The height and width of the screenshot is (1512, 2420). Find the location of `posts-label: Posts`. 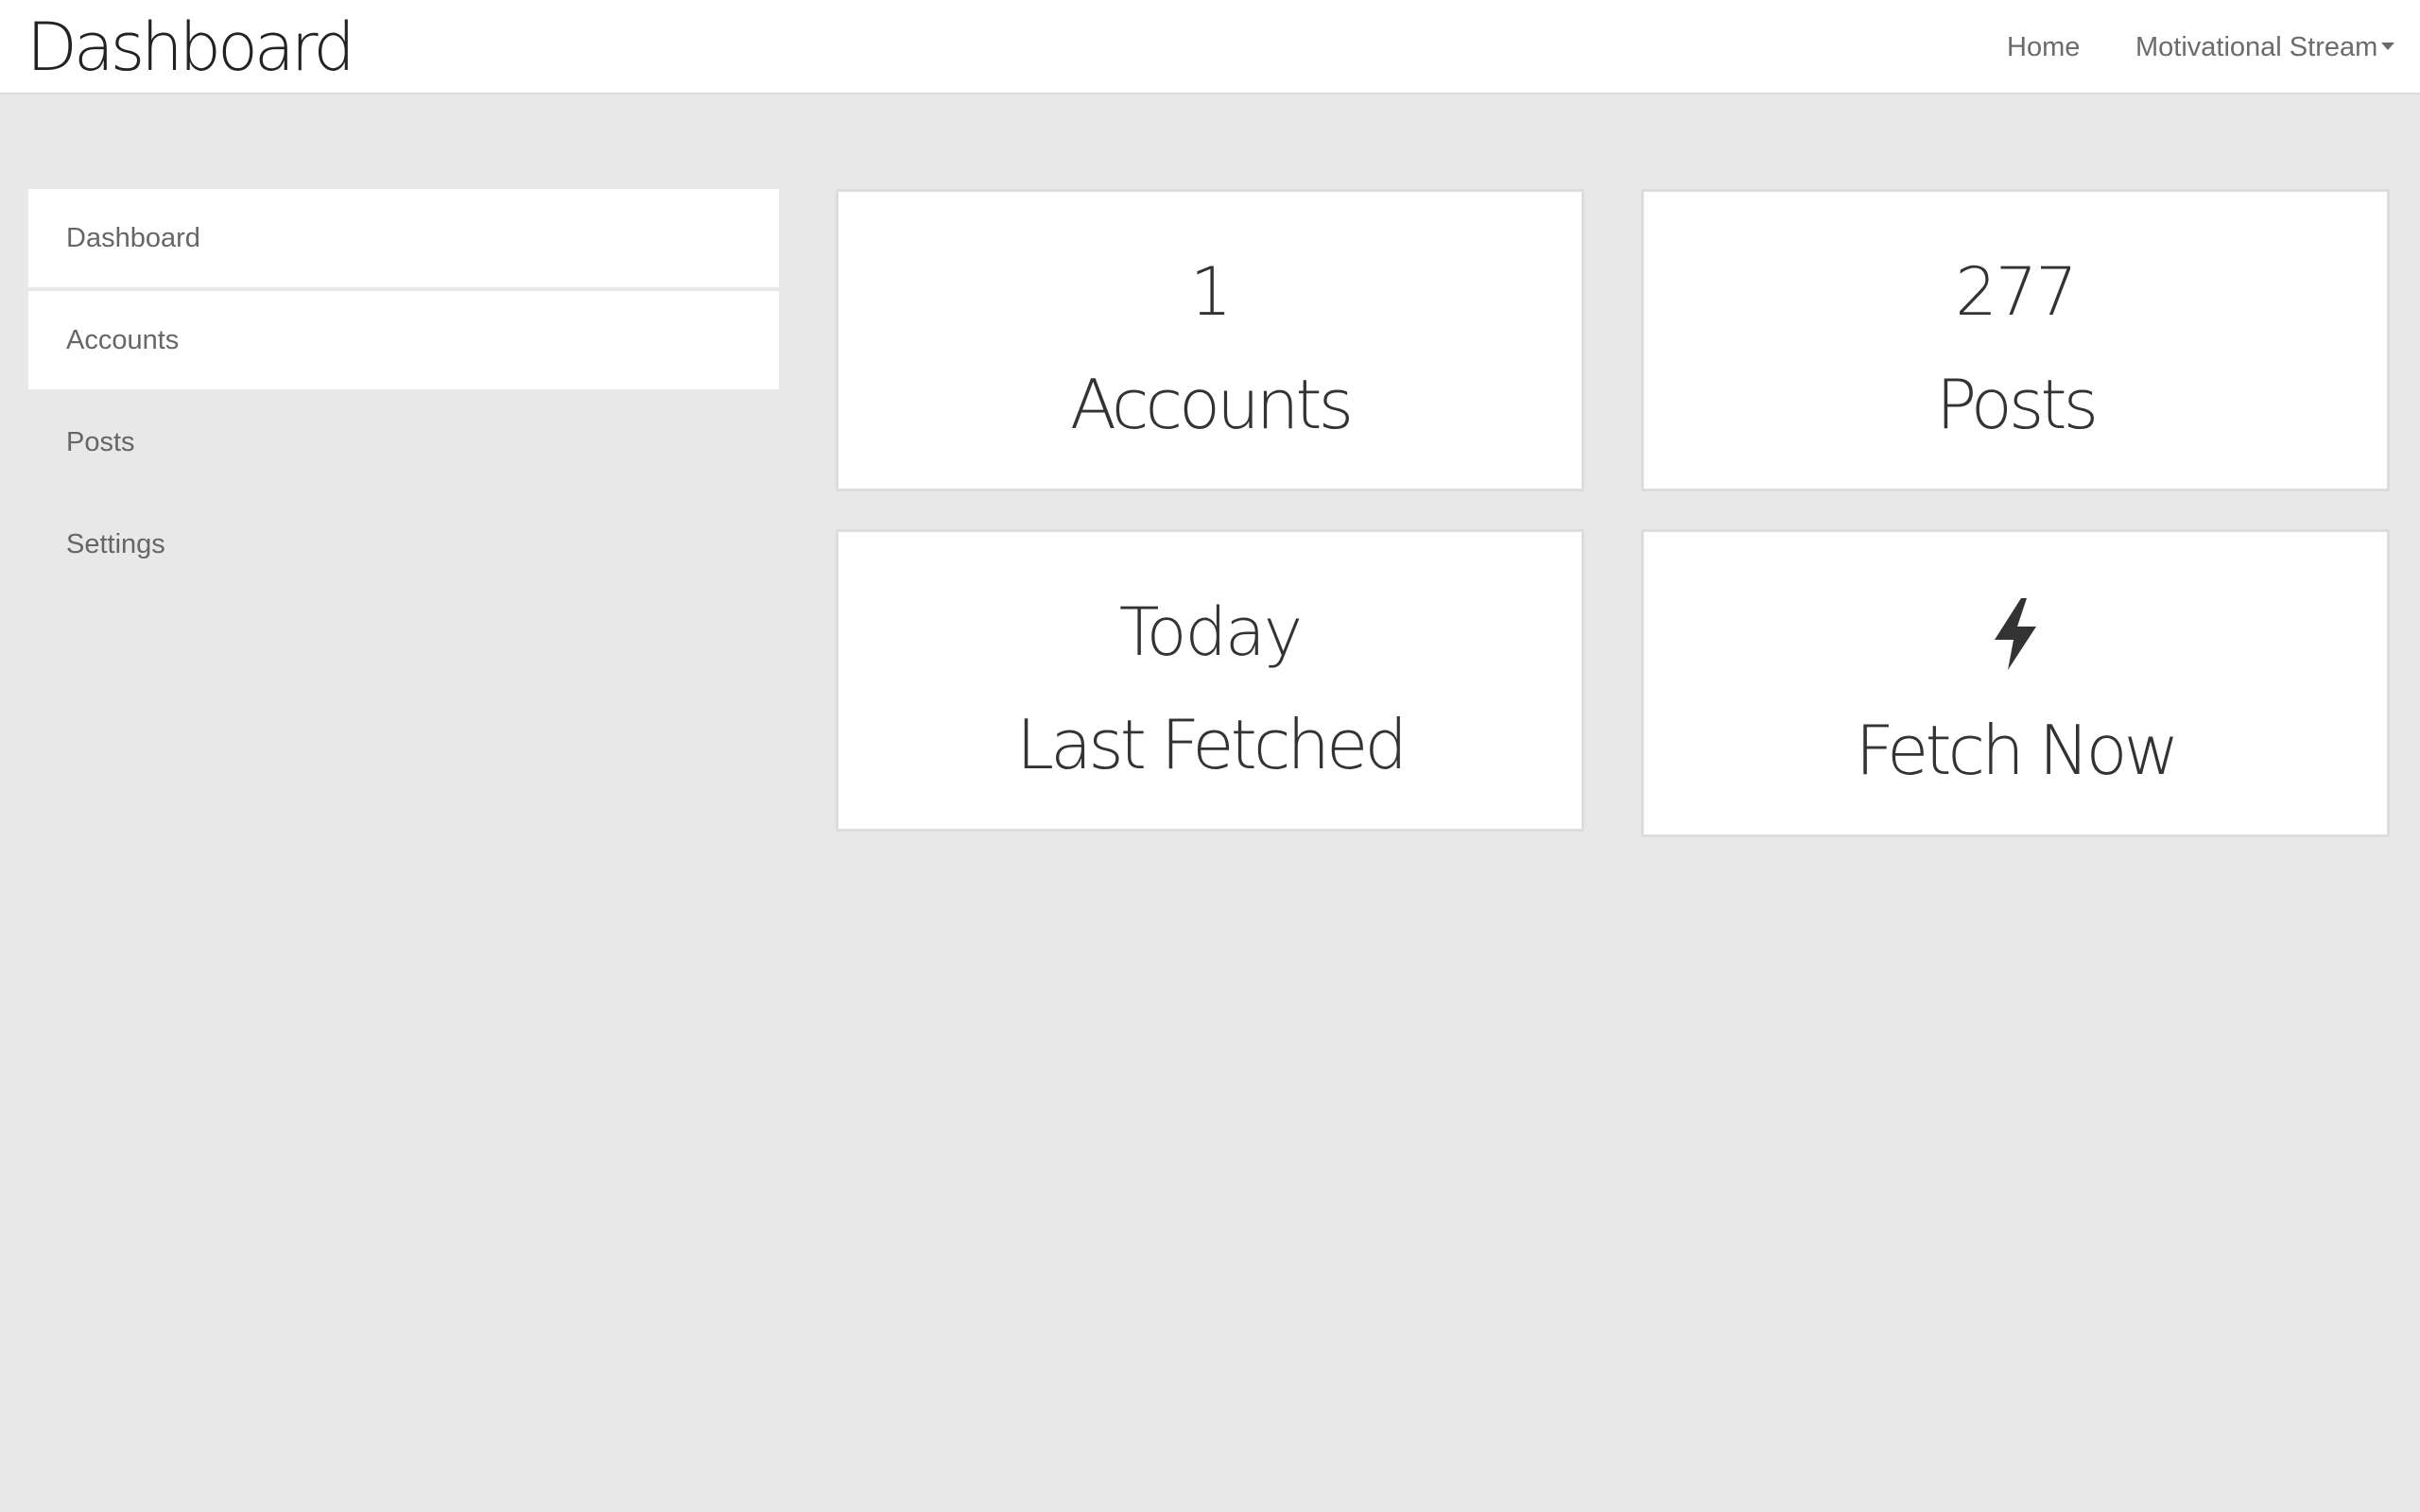

posts-label: Posts is located at coordinates (2017, 404).